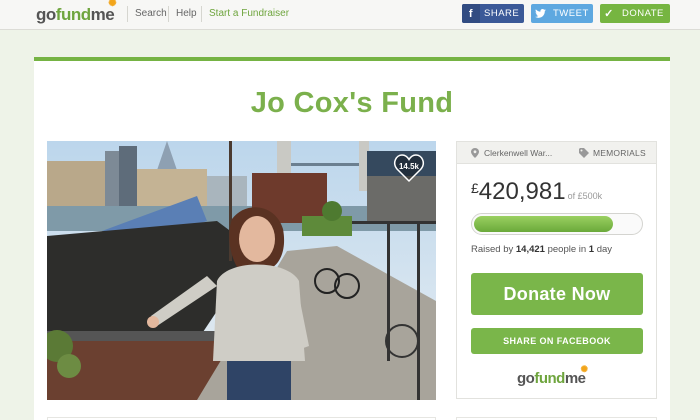  What do you see at coordinates (186, 13) in the screenshot?
I see `nav-help-link: Help` at bounding box center [186, 13].